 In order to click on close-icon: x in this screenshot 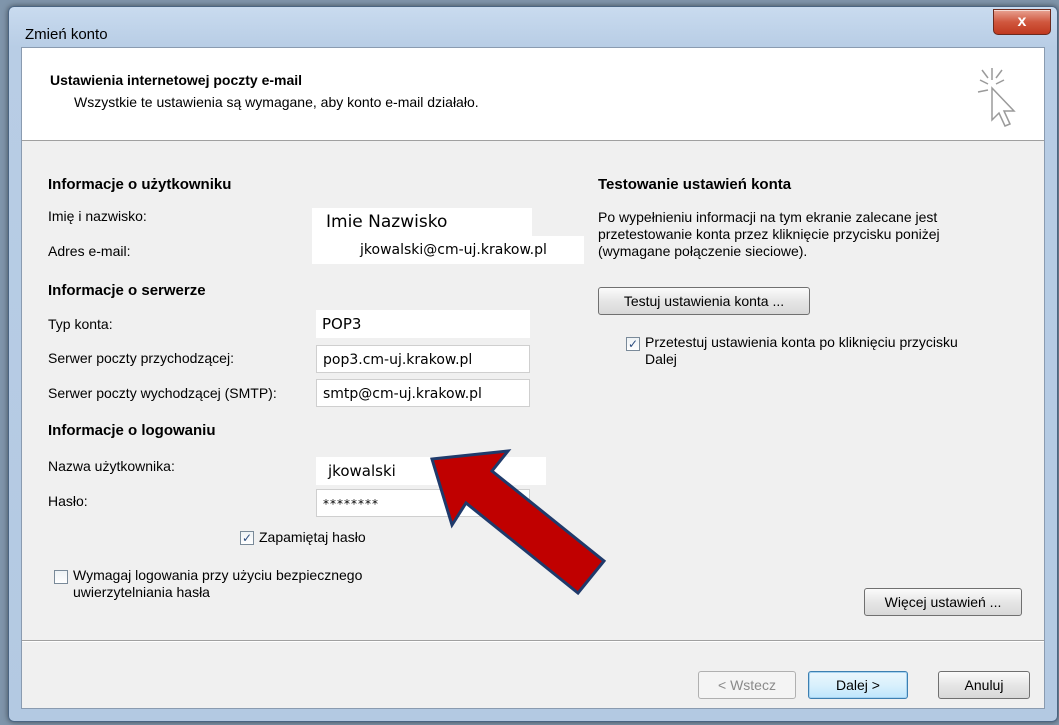, I will do `click(1022, 21)`.